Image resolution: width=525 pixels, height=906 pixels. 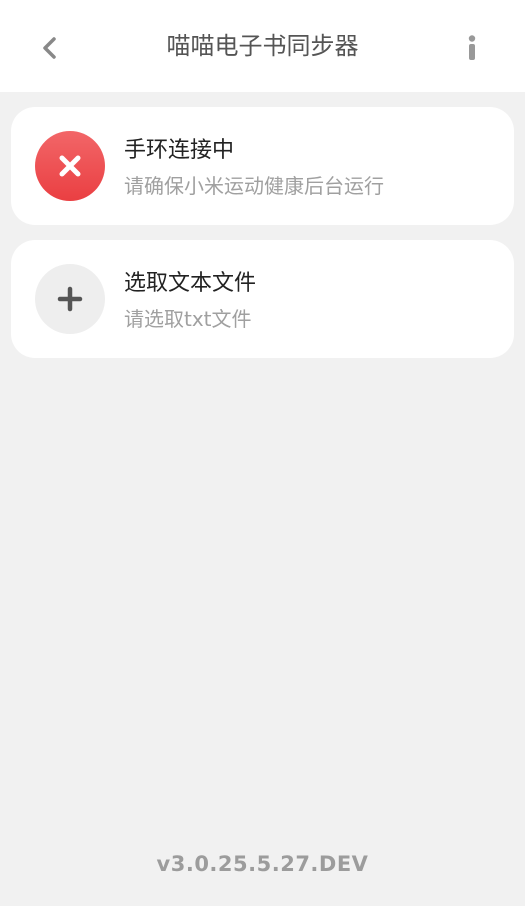 I want to click on add-badge, so click(x=70, y=299).